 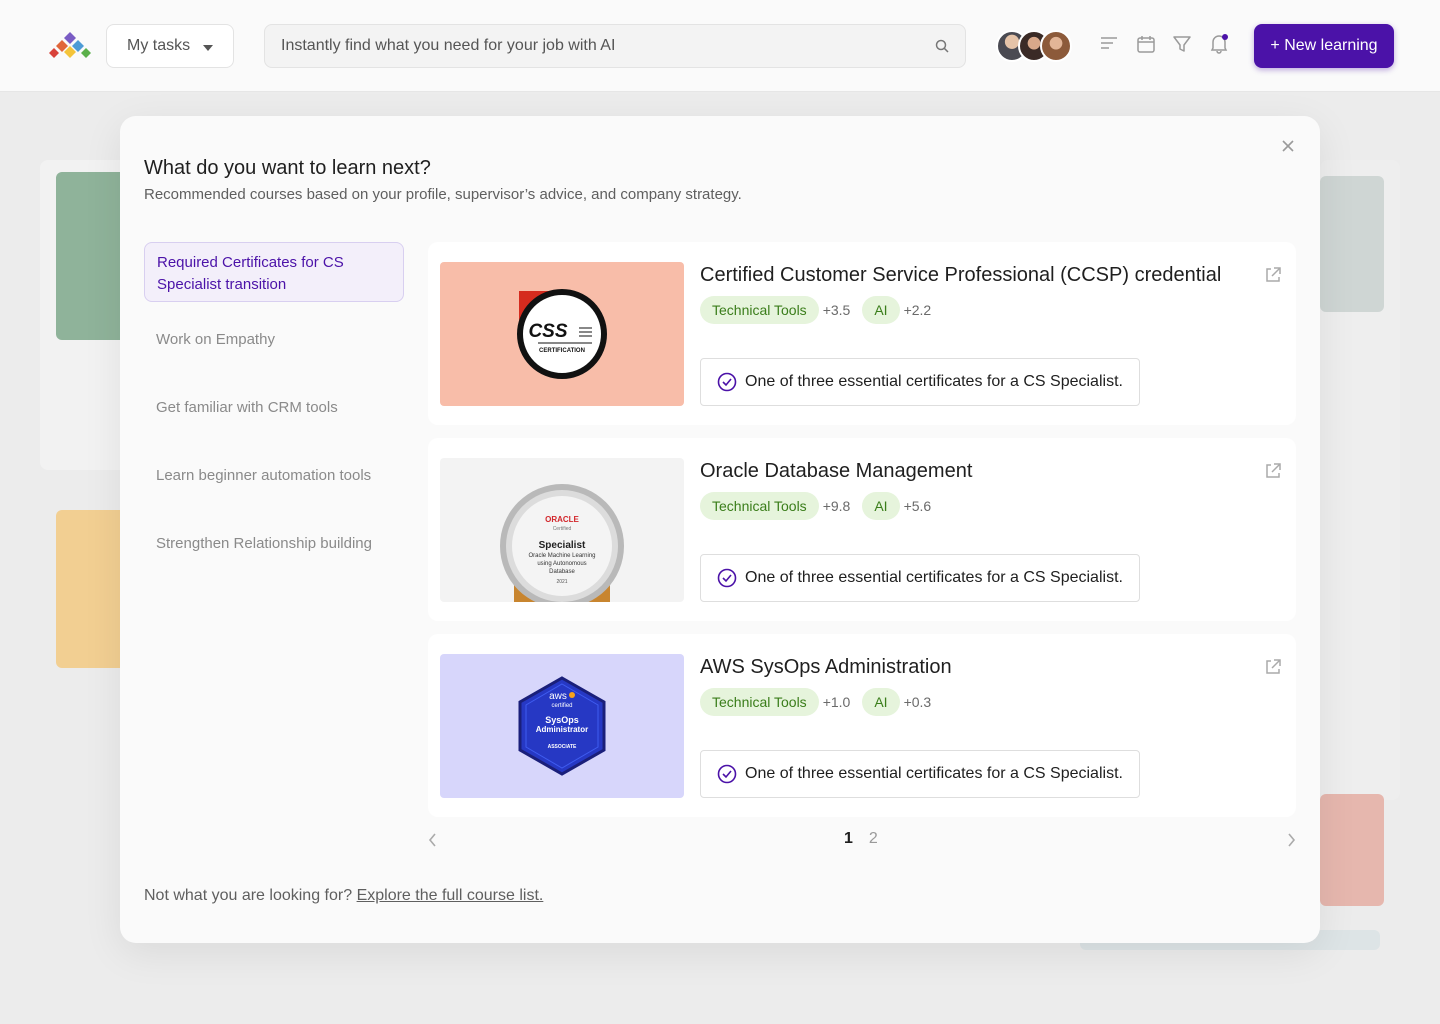 What do you see at coordinates (848, 839) in the screenshot?
I see `page-number-current: 1` at bounding box center [848, 839].